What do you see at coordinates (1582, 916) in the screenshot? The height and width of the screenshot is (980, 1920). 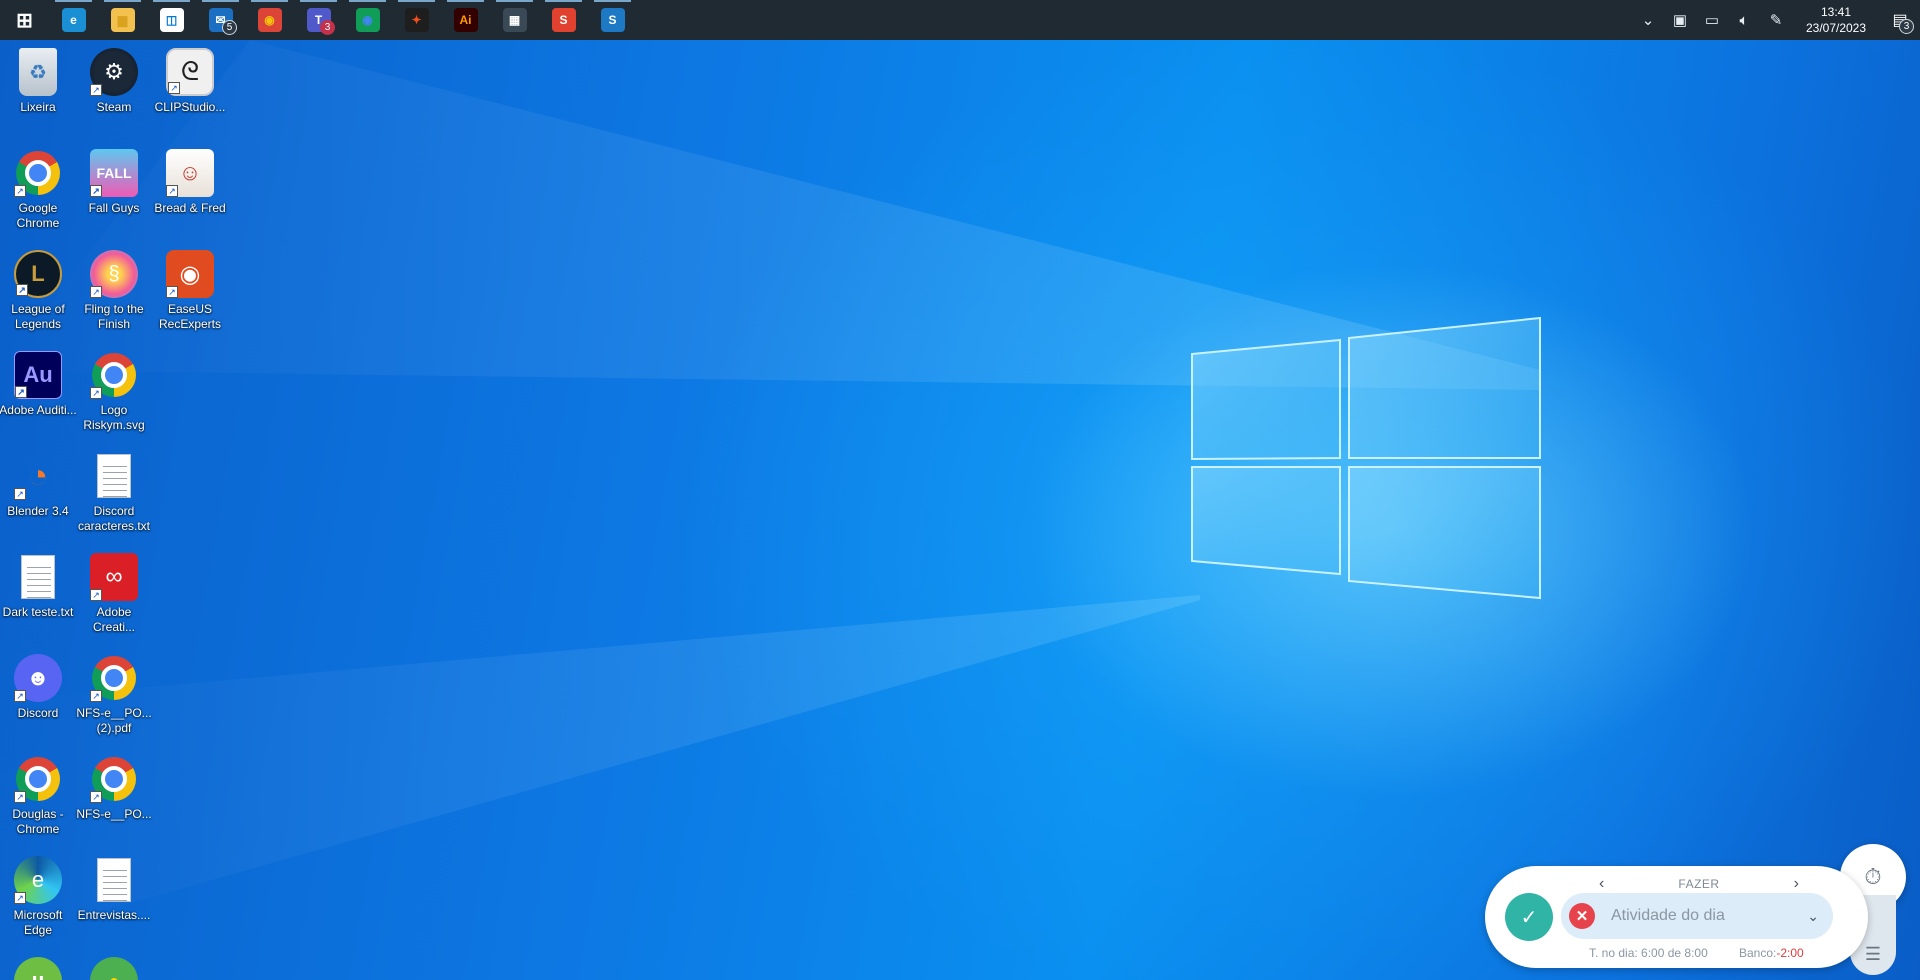 I see `close-icon: ✕` at bounding box center [1582, 916].